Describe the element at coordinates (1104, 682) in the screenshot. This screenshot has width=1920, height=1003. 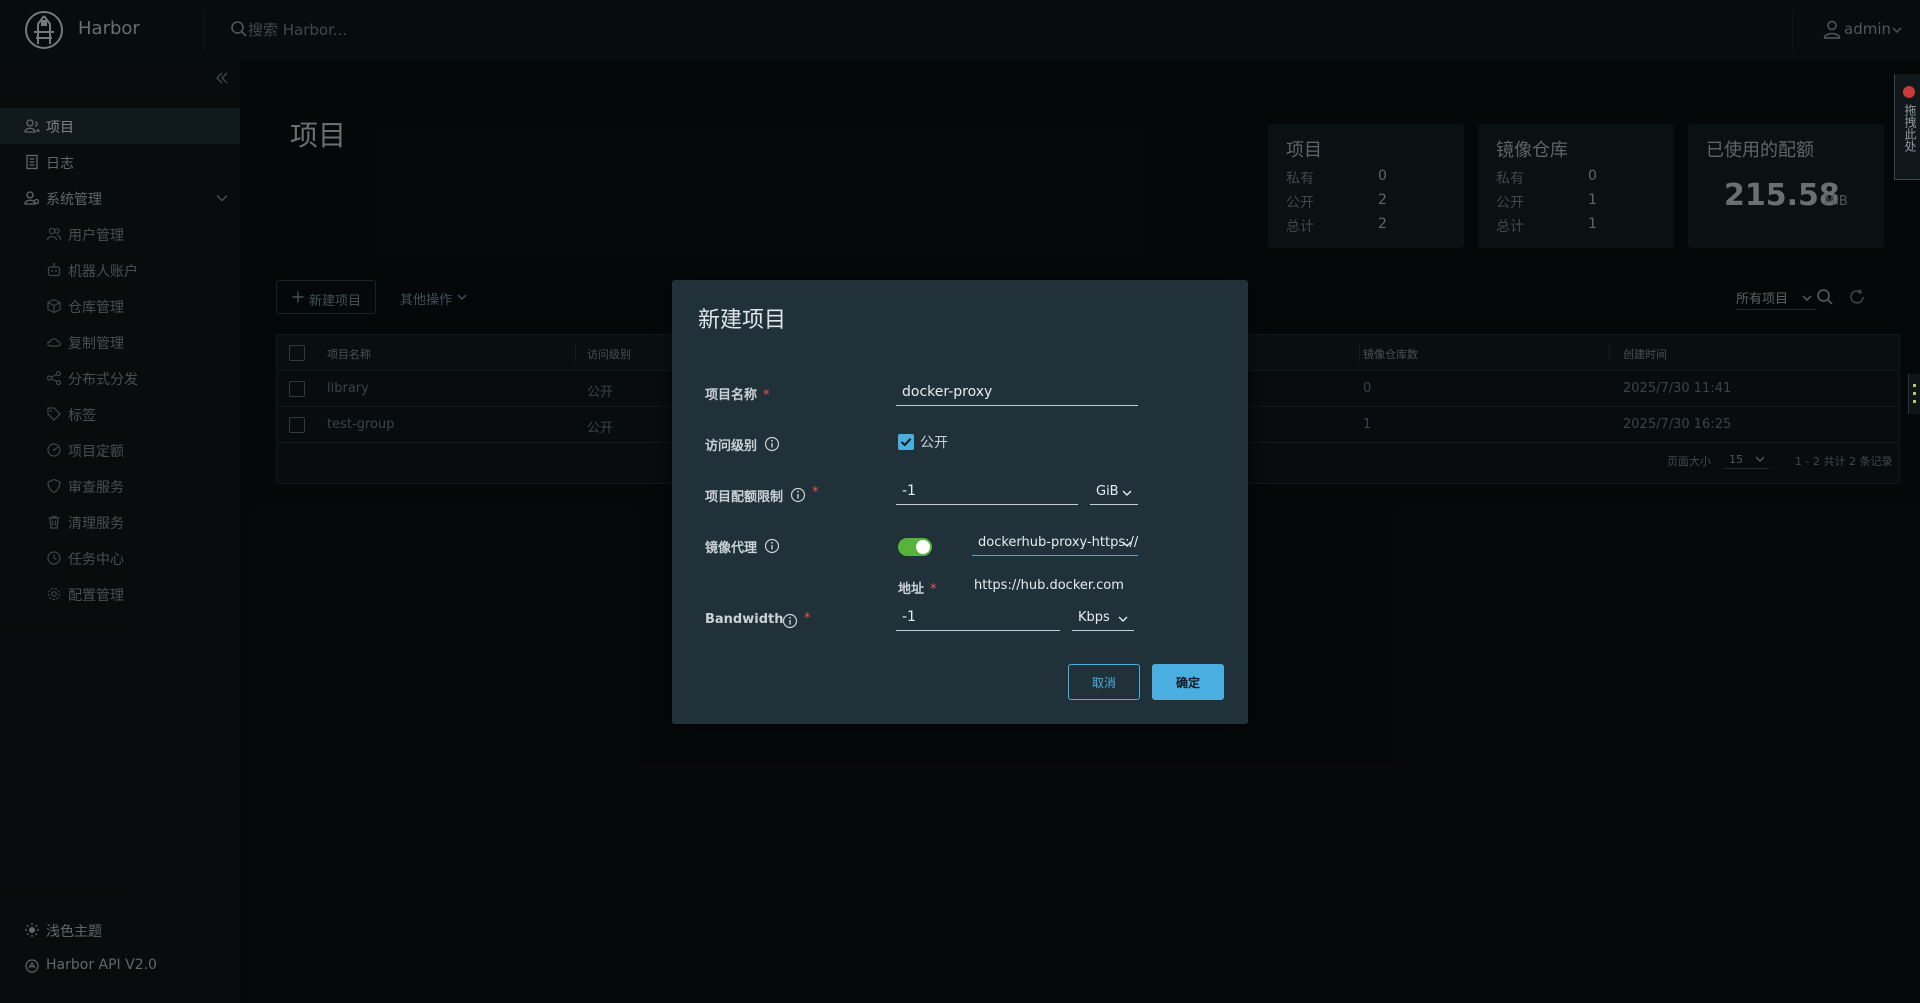
I see `cancel-button: 取消` at that location.